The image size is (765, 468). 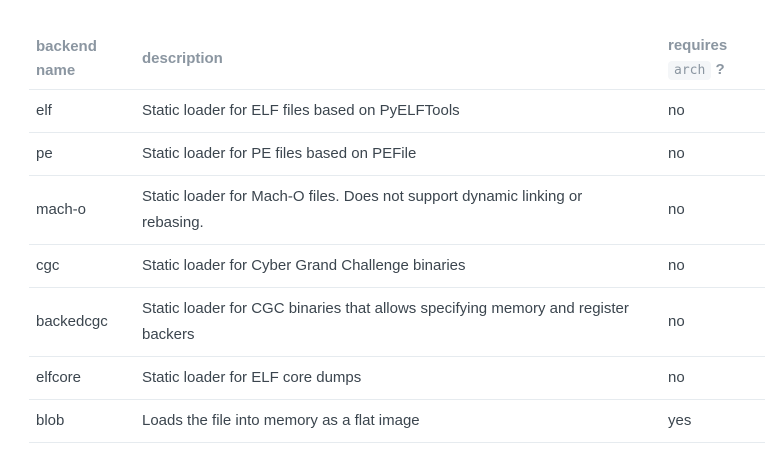 I want to click on header-requires-label: requires, so click(x=698, y=45).